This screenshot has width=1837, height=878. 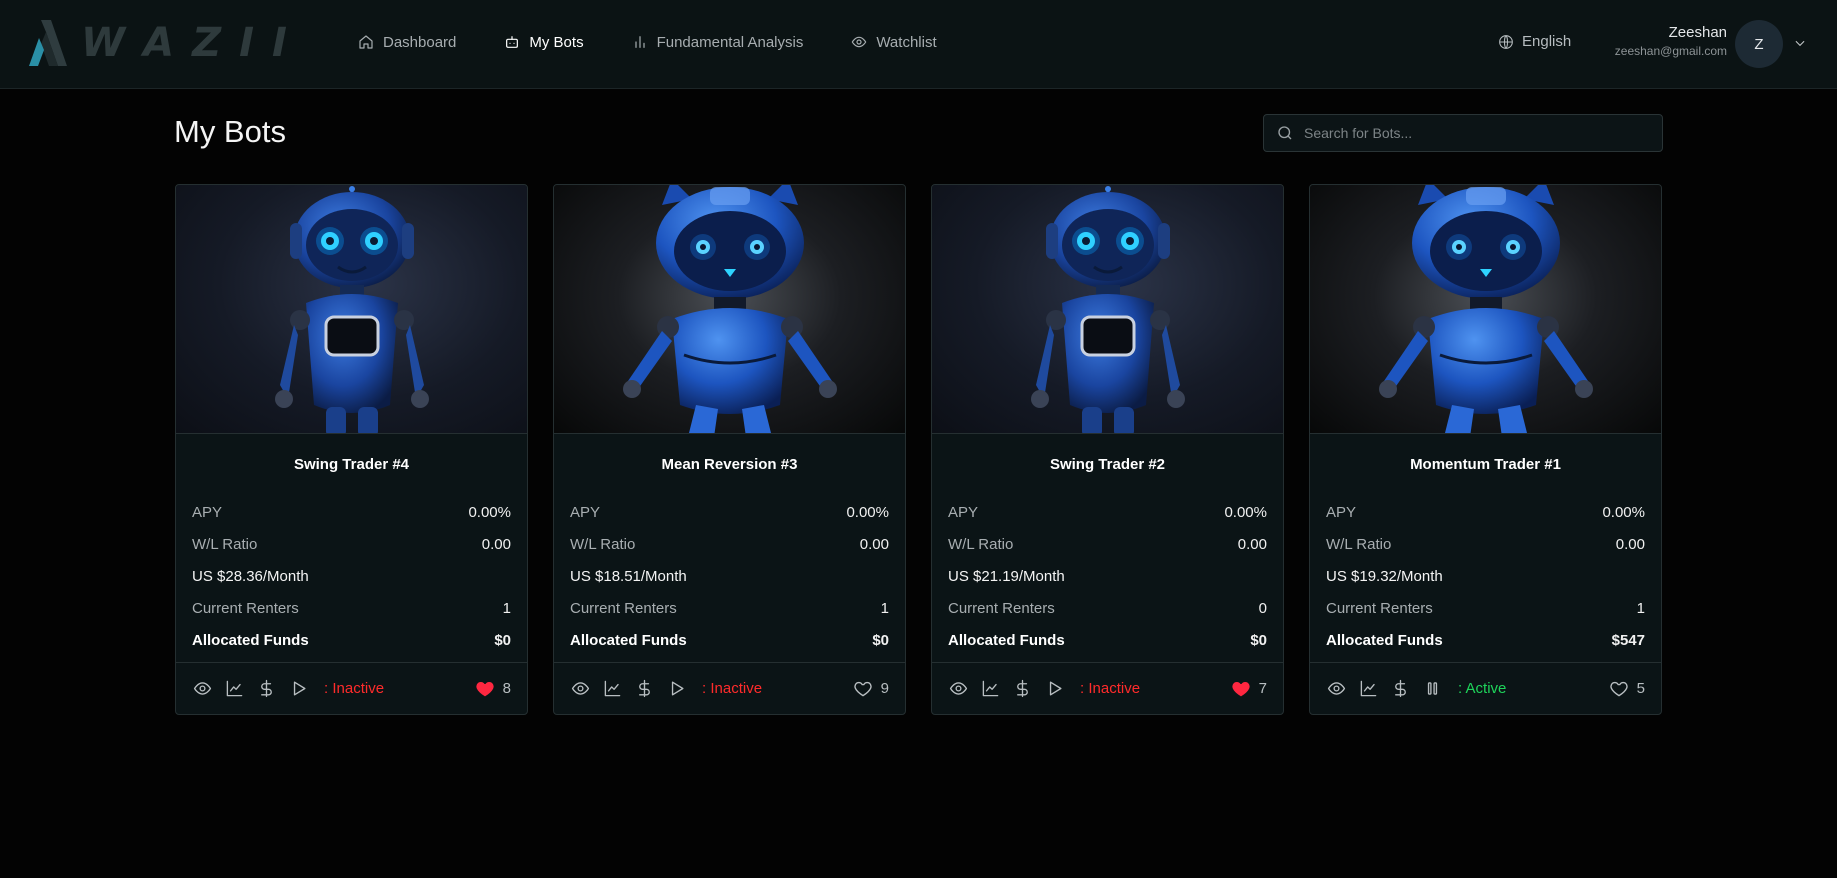 What do you see at coordinates (1640, 688) in the screenshot?
I see `like-count: 5` at bounding box center [1640, 688].